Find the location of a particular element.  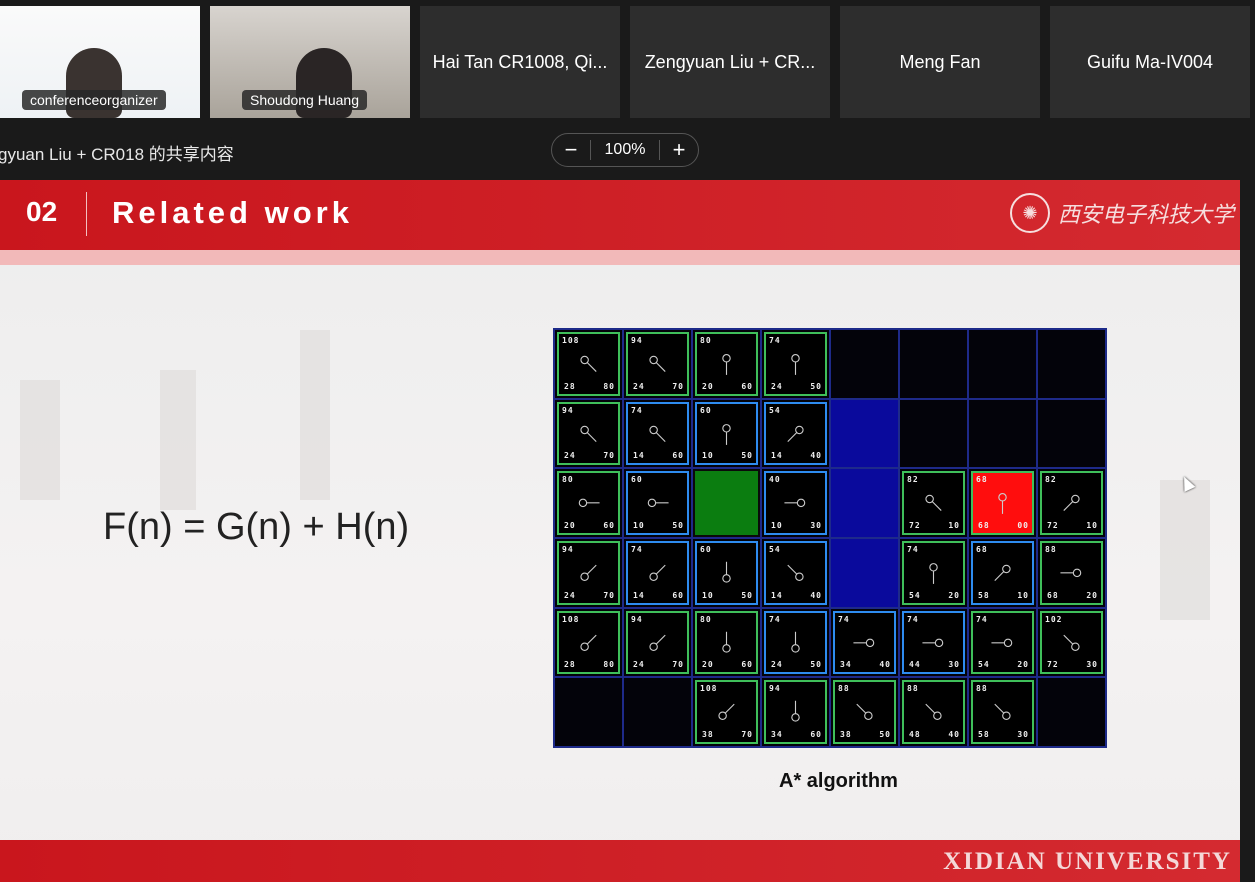

grid-cell-open: 88 48 40 is located at coordinates (933, 712).